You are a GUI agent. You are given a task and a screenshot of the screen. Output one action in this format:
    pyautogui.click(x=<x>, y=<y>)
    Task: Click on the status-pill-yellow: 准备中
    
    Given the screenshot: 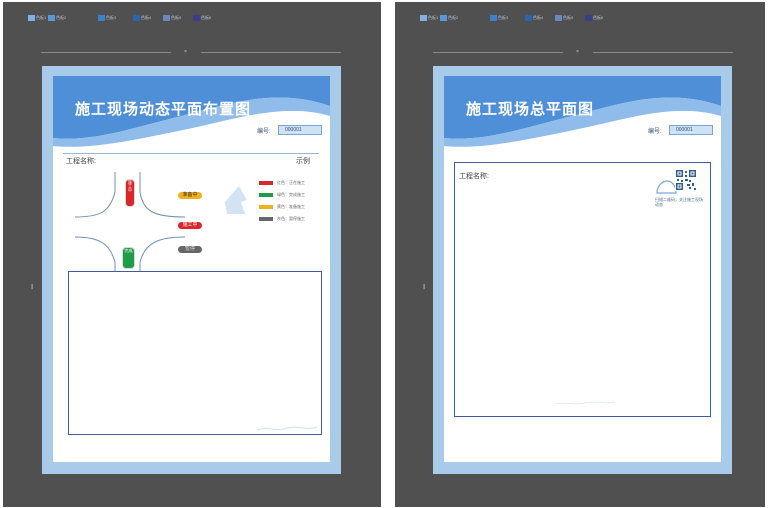 What is the action you would take?
    pyautogui.click(x=190, y=195)
    